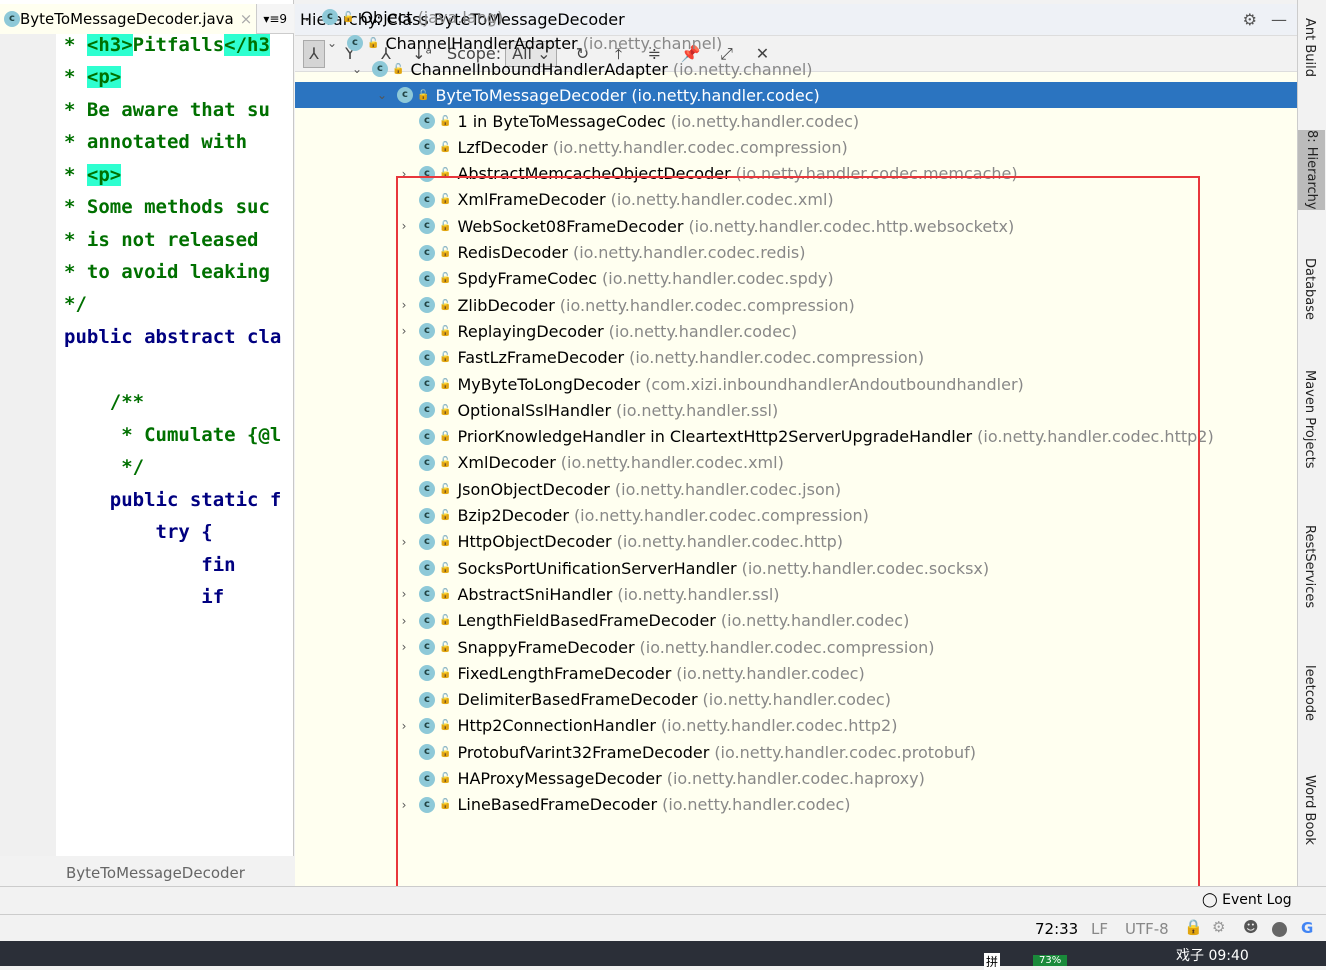  I want to click on close-icon: ×, so click(246, 19).